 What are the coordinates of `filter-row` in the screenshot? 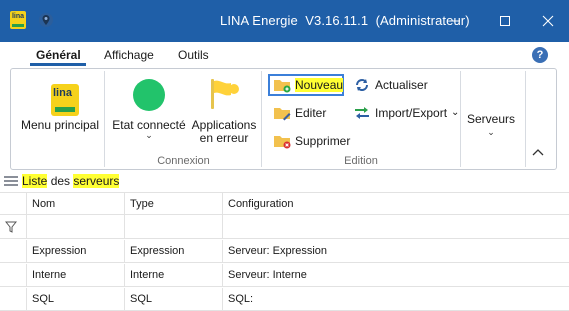 It's located at (284, 227).